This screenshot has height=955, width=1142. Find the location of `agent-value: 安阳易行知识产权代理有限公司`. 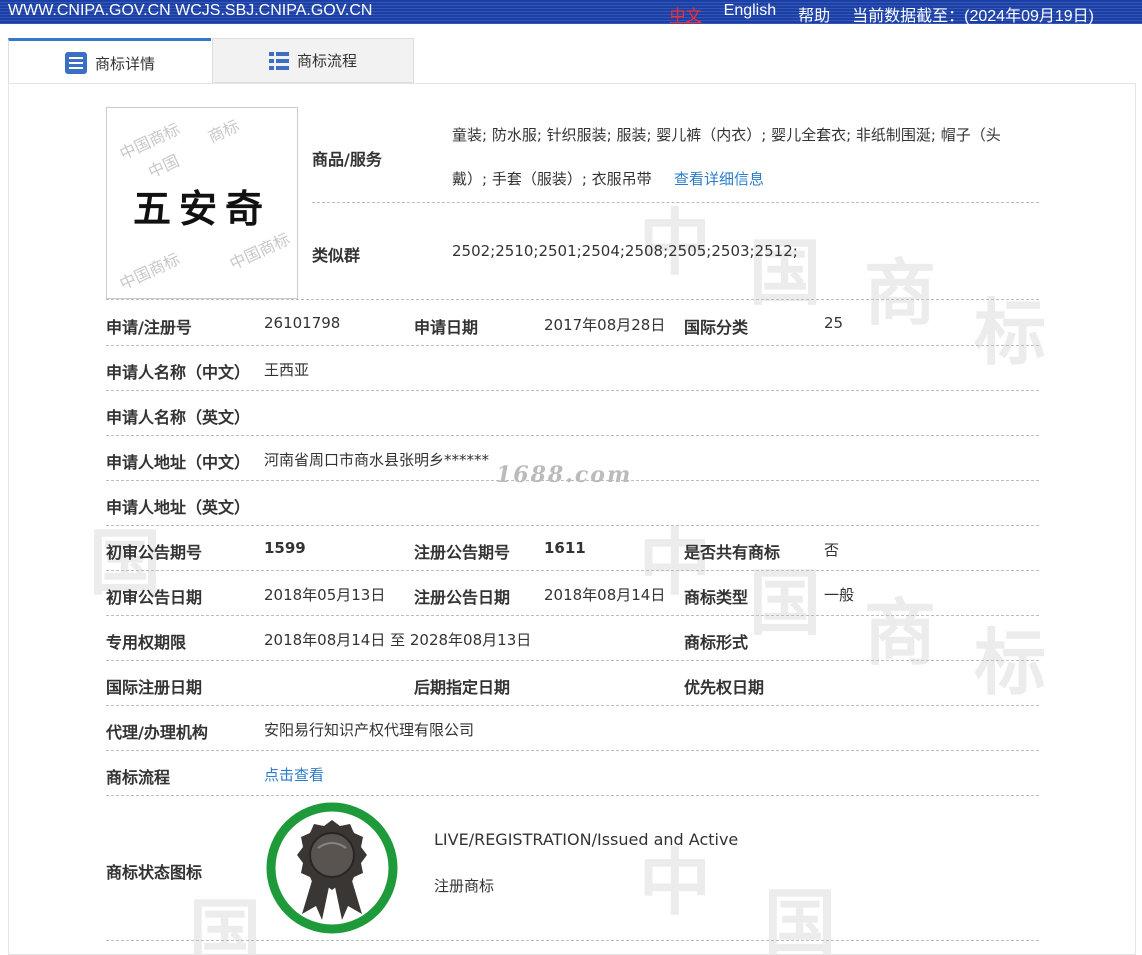

agent-value: 安阳易行知识产权代理有限公司 is located at coordinates (369, 730).